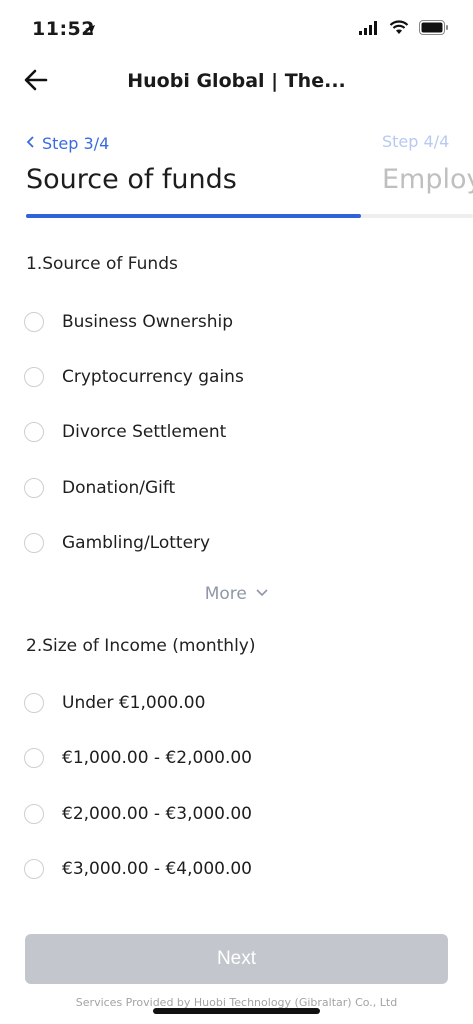  I want to click on battery-icon, so click(433, 27).